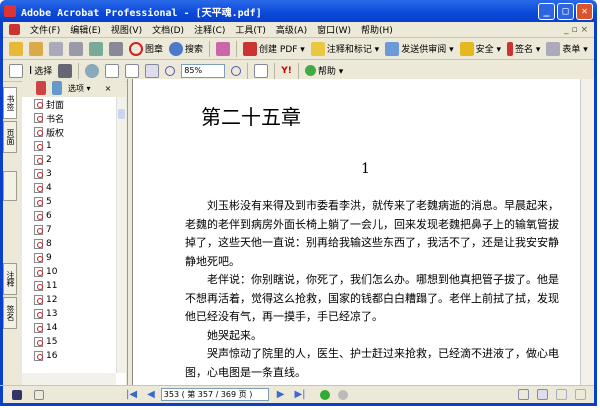 The image size is (600, 410). What do you see at coordinates (69, 146) in the screenshot?
I see `bookmark-item: 1` at bounding box center [69, 146].